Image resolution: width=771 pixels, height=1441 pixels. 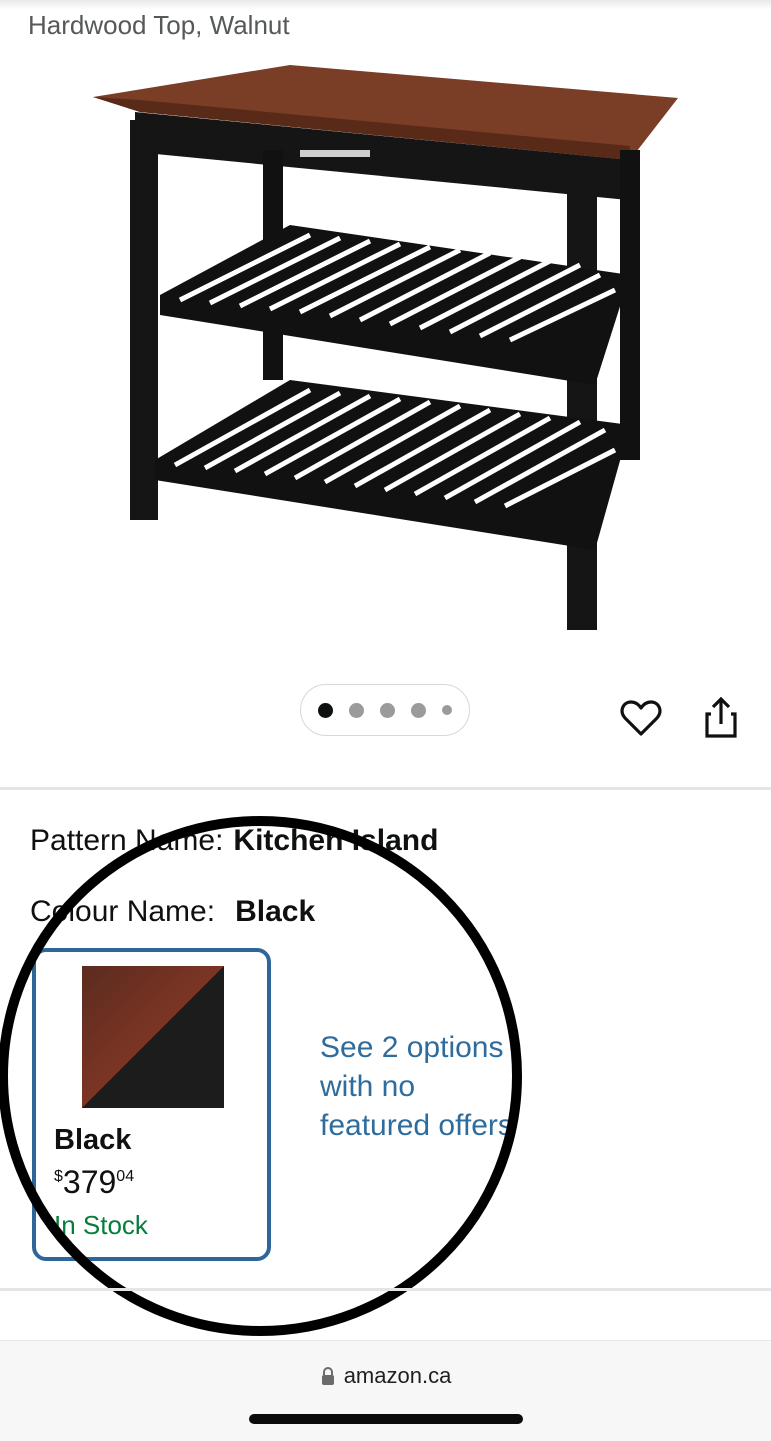 What do you see at coordinates (385, 1390) in the screenshot?
I see `browser-bottom-bar: amazon.ca` at bounding box center [385, 1390].